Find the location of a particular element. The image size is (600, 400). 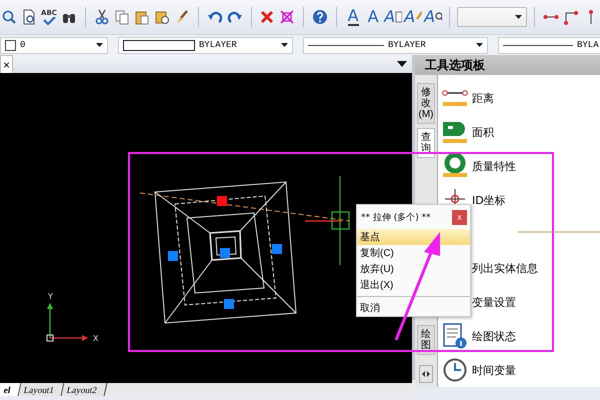

list-info-icon is located at coordinates (455, 336).